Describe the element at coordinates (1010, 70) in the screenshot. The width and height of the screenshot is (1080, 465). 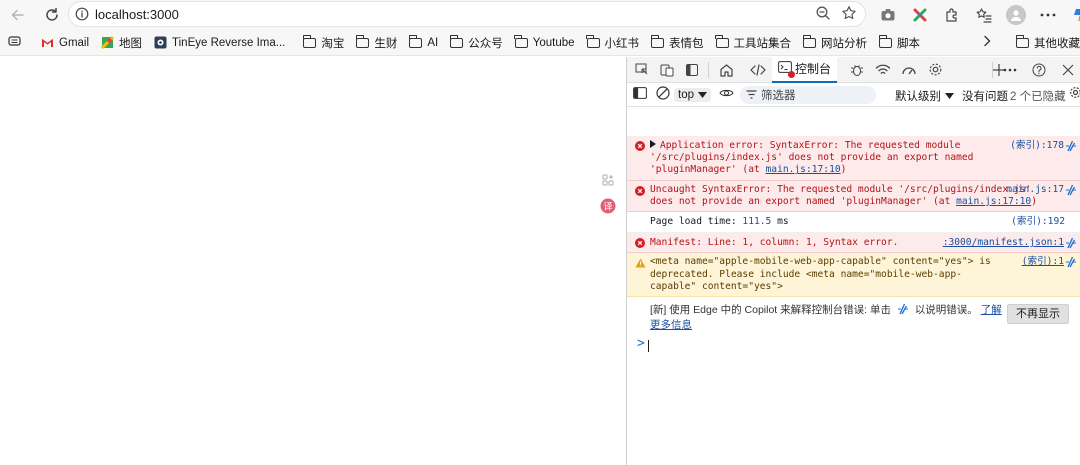
I see `more-tools-icon` at that location.